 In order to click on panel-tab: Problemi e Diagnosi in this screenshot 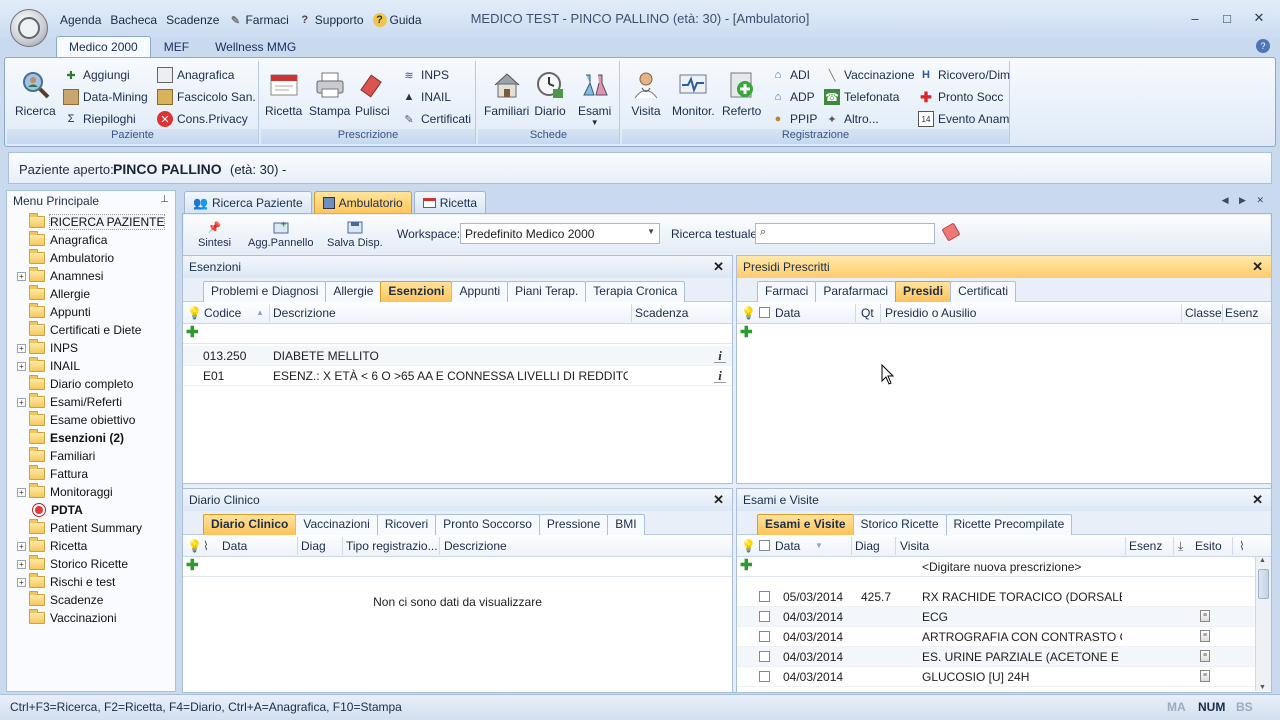, I will do `click(265, 291)`.